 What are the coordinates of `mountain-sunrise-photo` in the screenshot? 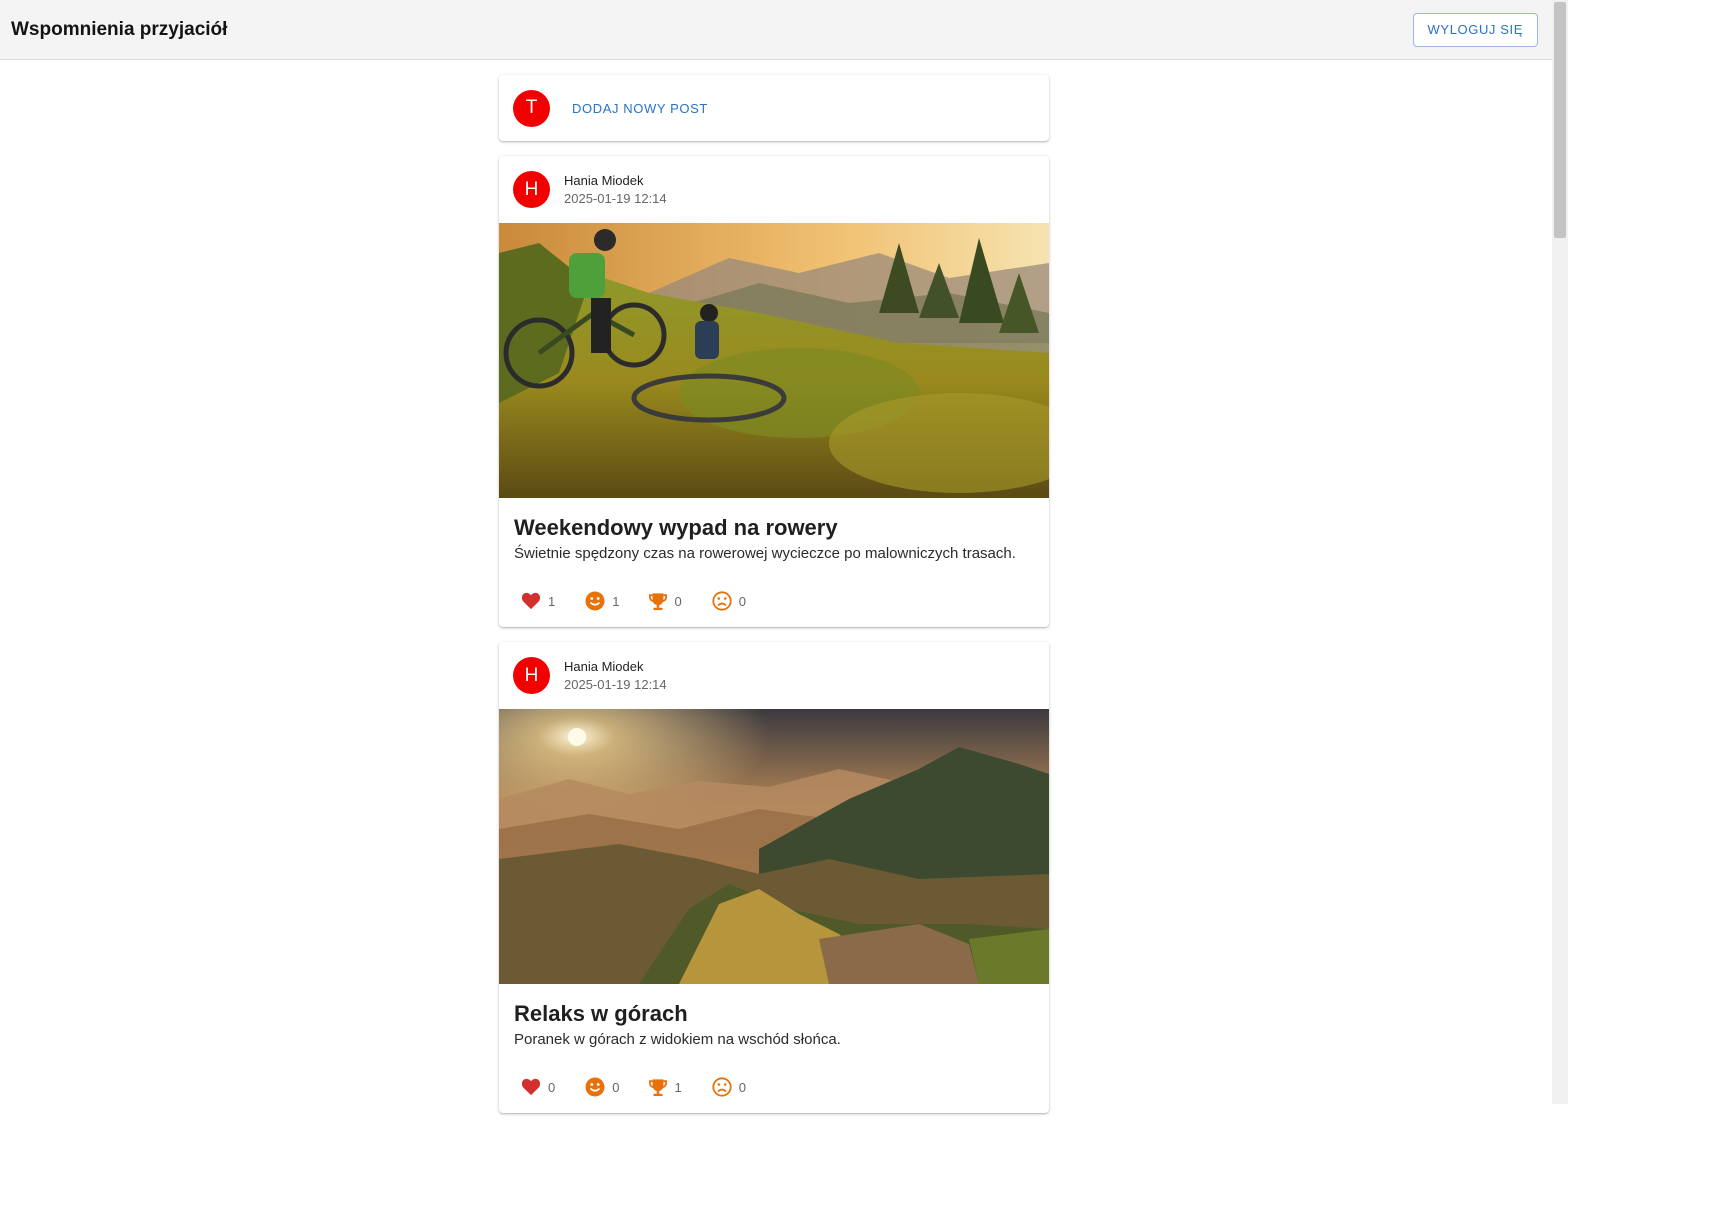 It's located at (774, 846).